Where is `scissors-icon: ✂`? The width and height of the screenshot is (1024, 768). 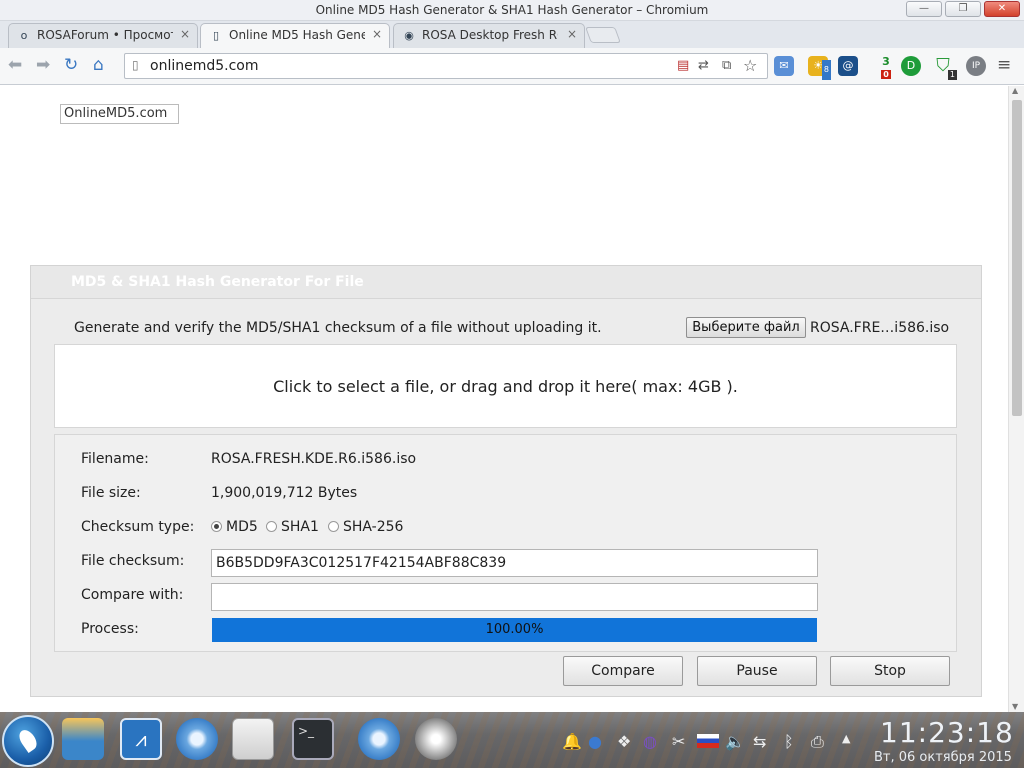 scissors-icon: ✂ is located at coordinates (678, 741).